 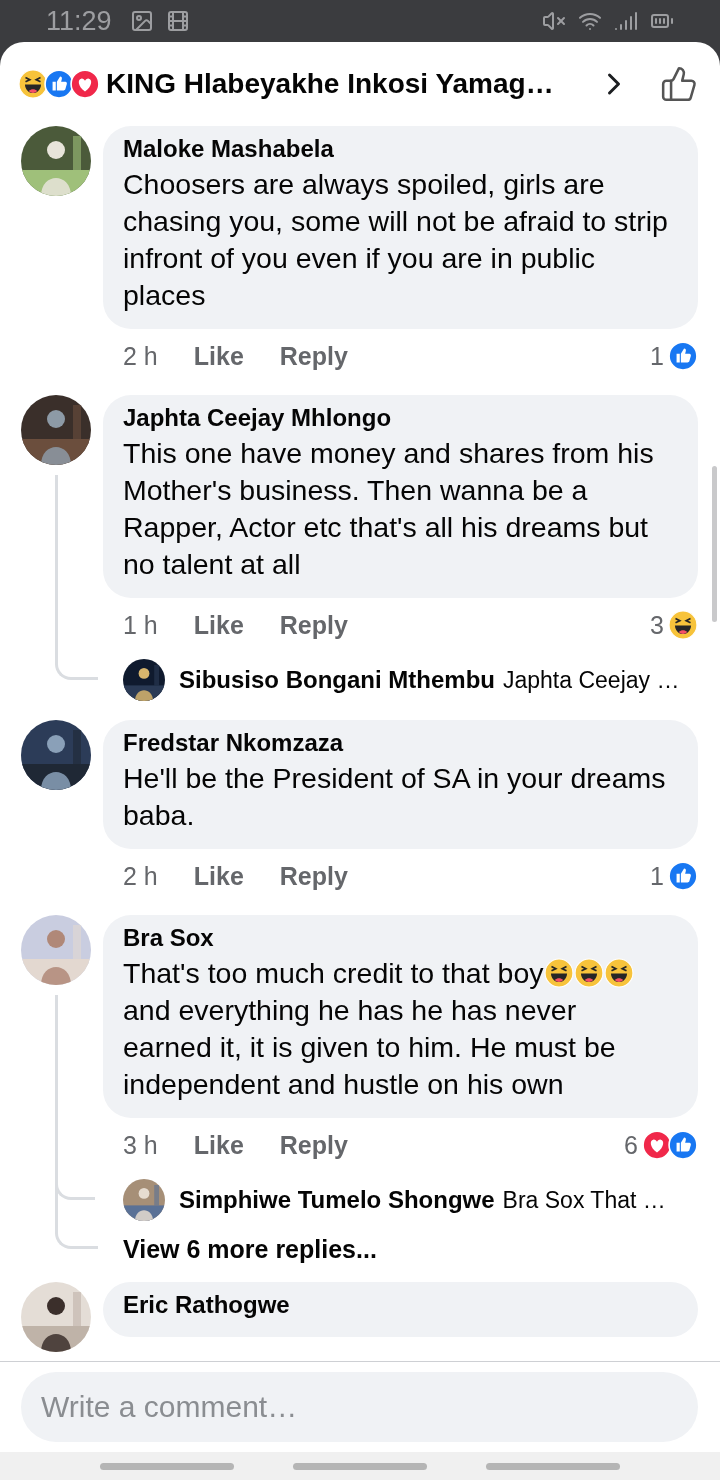 What do you see at coordinates (631, 1145) in the screenshot?
I see `reaction-count: 6` at bounding box center [631, 1145].